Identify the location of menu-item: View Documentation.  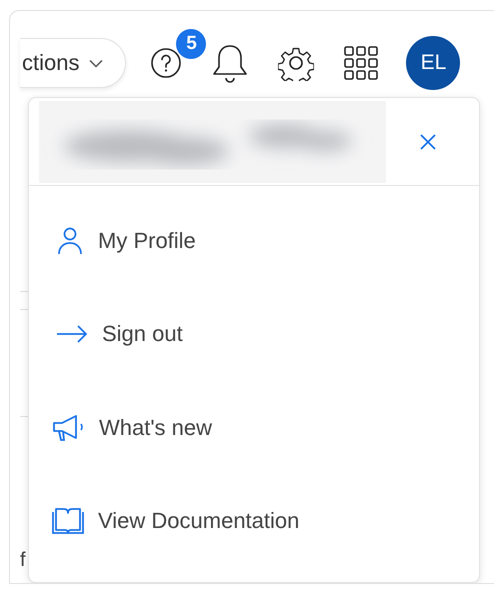
(254, 521).